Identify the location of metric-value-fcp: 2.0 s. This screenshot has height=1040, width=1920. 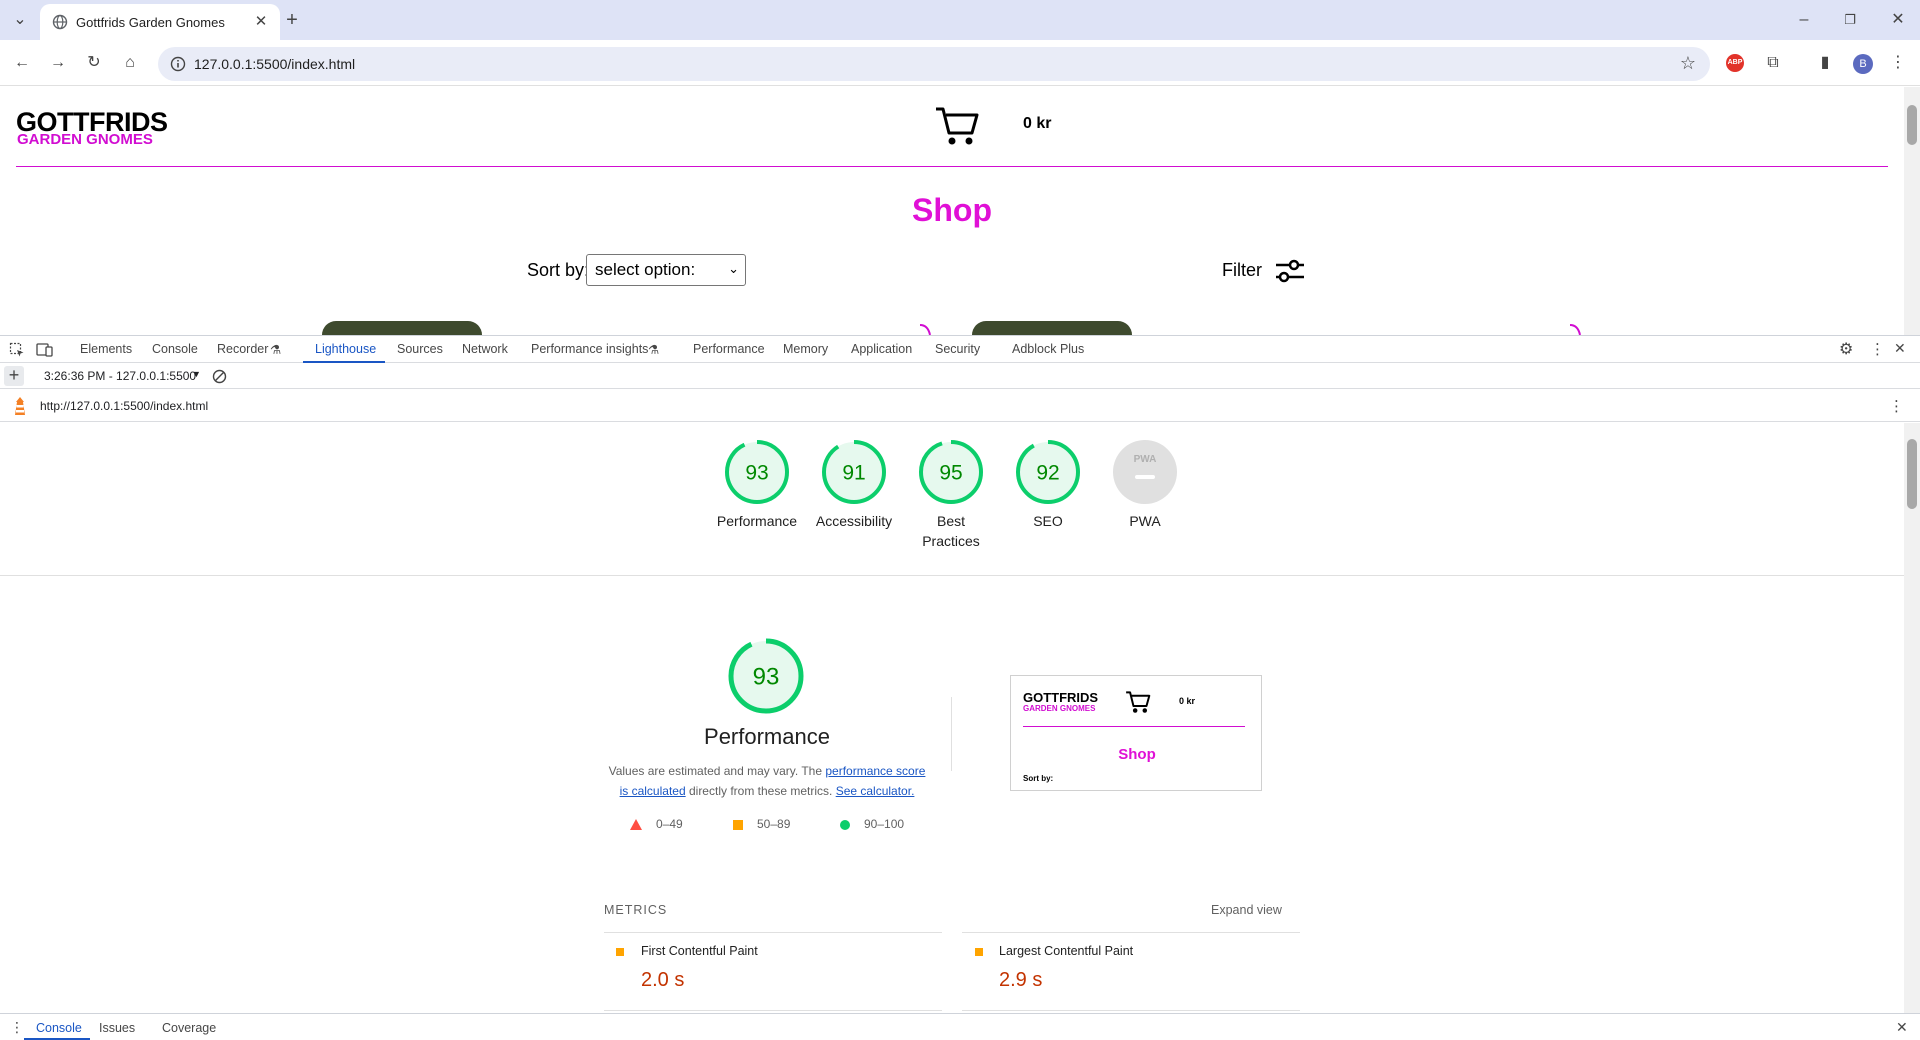
(663, 980).